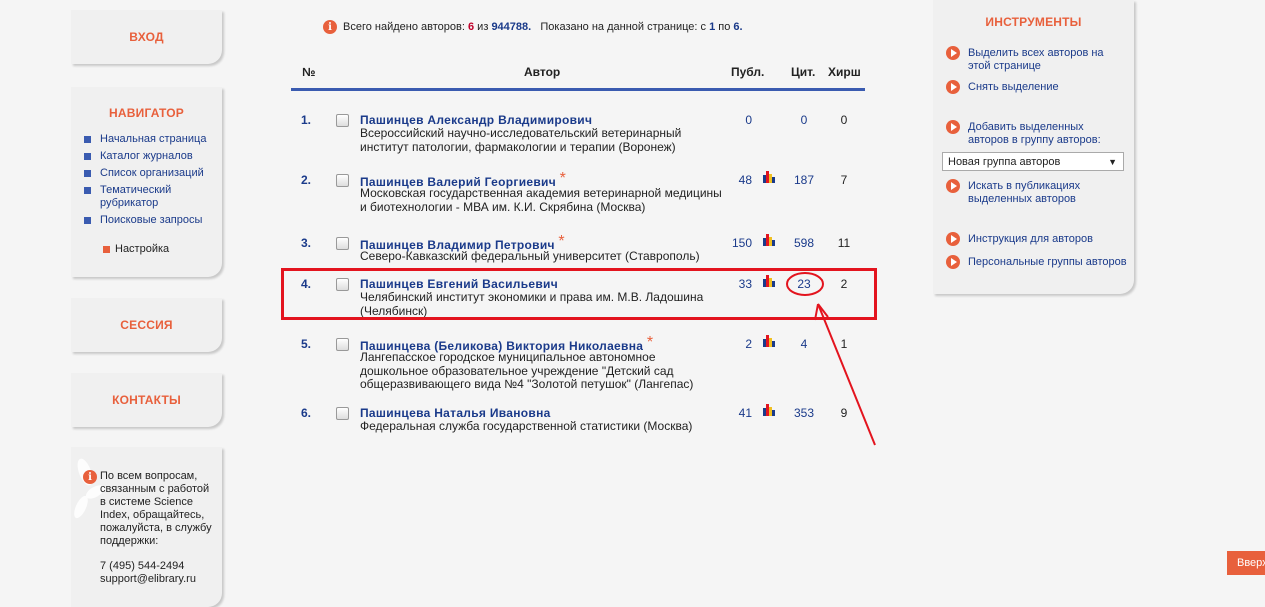  I want to click on deselect-link: Снять выделение, so click(1036, 87).